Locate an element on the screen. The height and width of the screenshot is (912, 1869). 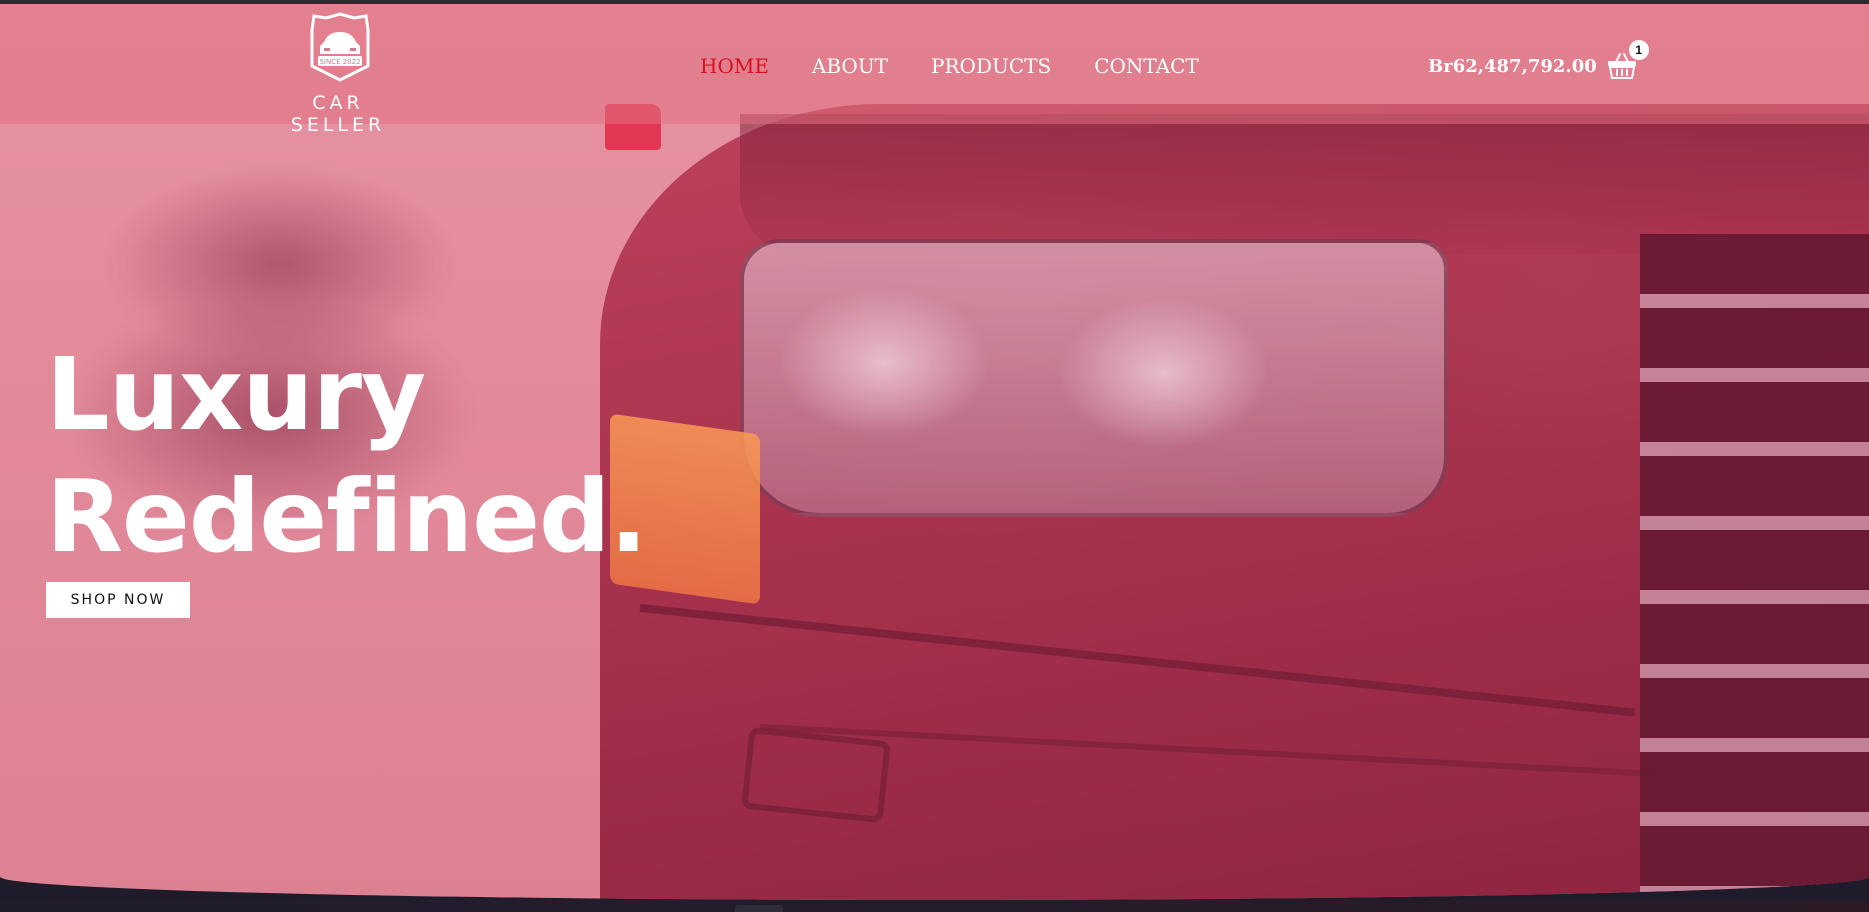
basket-icon: 1 is located at coordinates (1628, 60).